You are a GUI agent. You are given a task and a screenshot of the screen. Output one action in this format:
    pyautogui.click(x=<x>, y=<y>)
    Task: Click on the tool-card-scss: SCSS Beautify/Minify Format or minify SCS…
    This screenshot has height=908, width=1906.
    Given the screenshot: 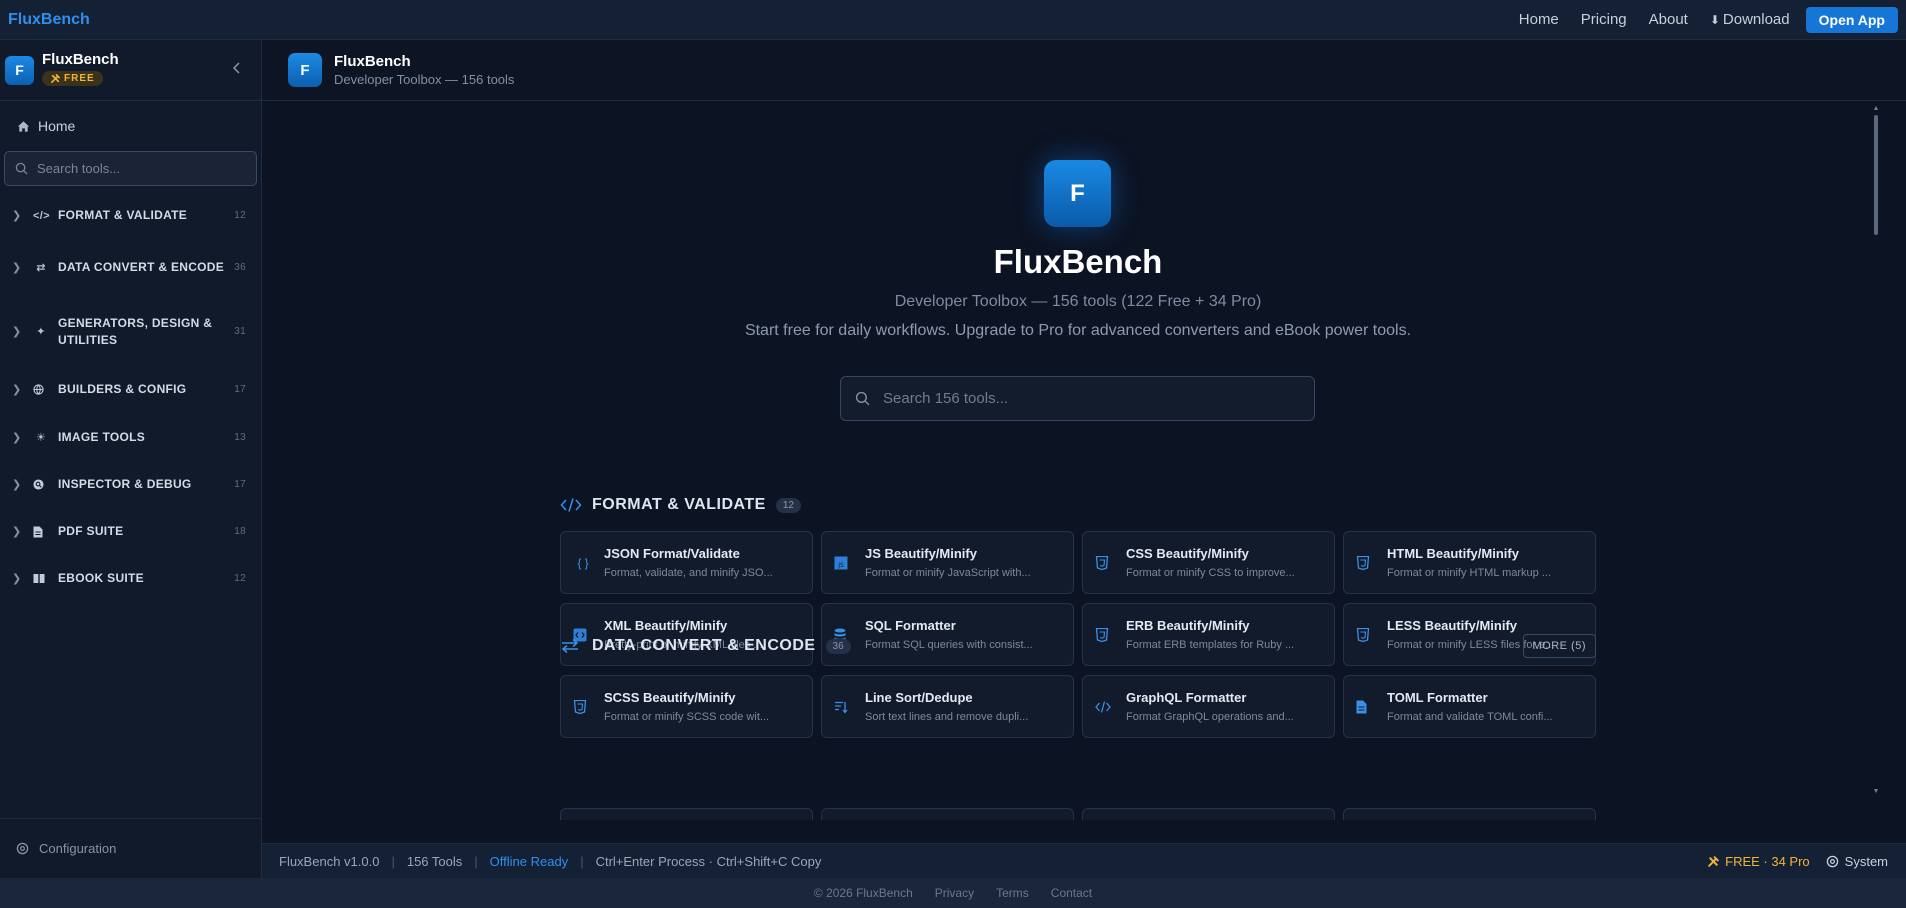 What is the action you would take?
    pyautogui.click(x=686, y=706)
    